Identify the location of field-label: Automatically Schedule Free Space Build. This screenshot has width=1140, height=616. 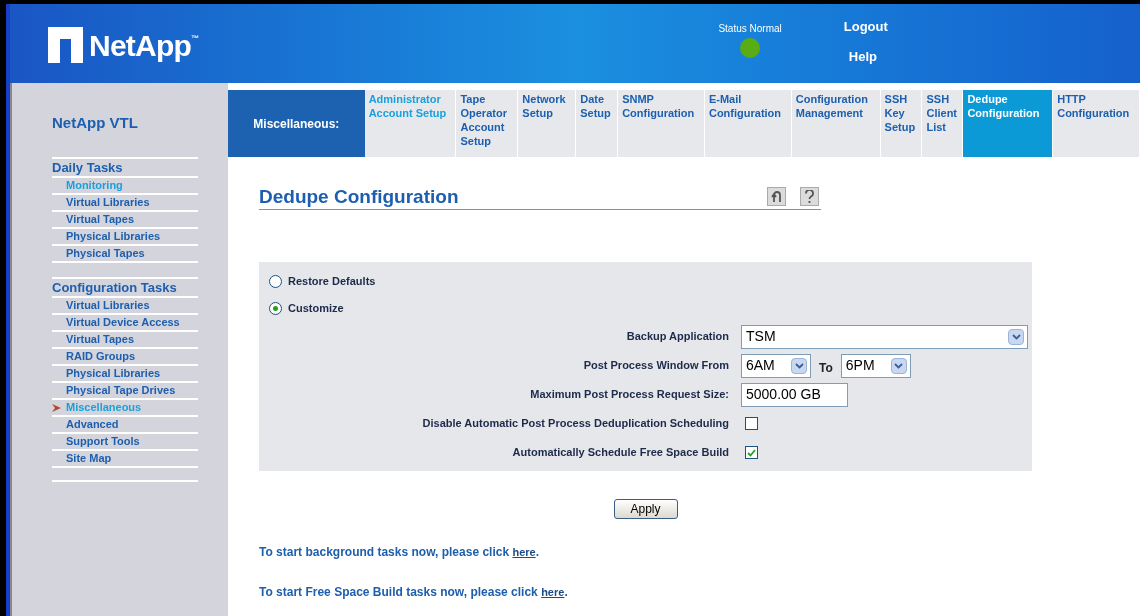
(620, 453).